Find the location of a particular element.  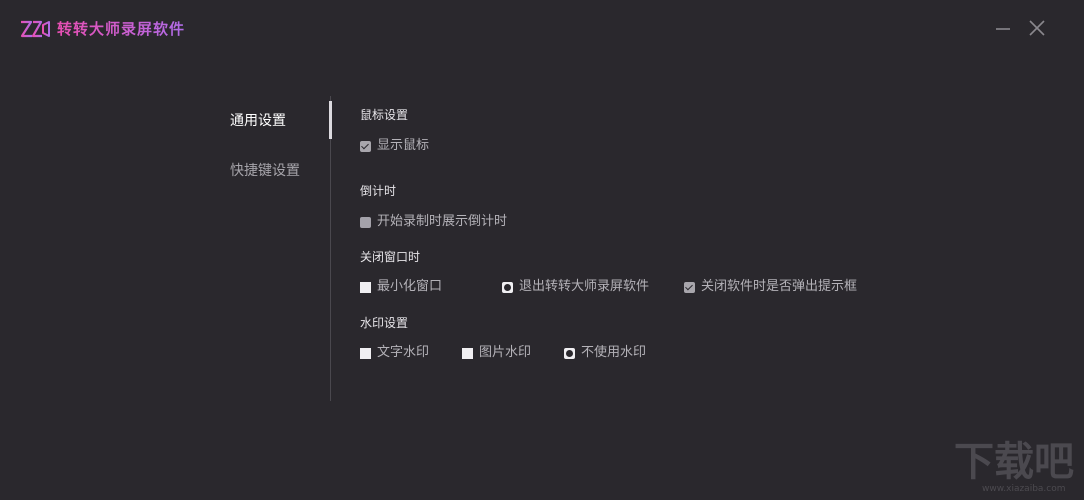

minimize-window-radio: 最小化窗口 is located at coordinates (401, 287).